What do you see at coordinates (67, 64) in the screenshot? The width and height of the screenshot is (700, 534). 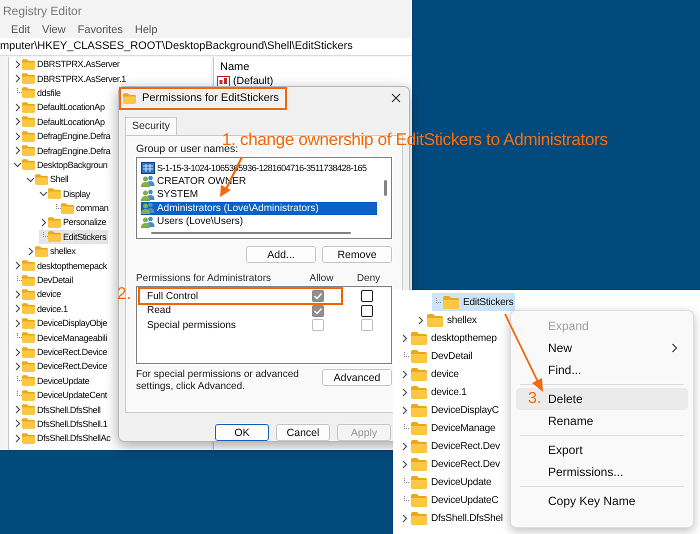 I see `tree-item: DBRSTPRX.AsServer` at bounding box center [67, 64].